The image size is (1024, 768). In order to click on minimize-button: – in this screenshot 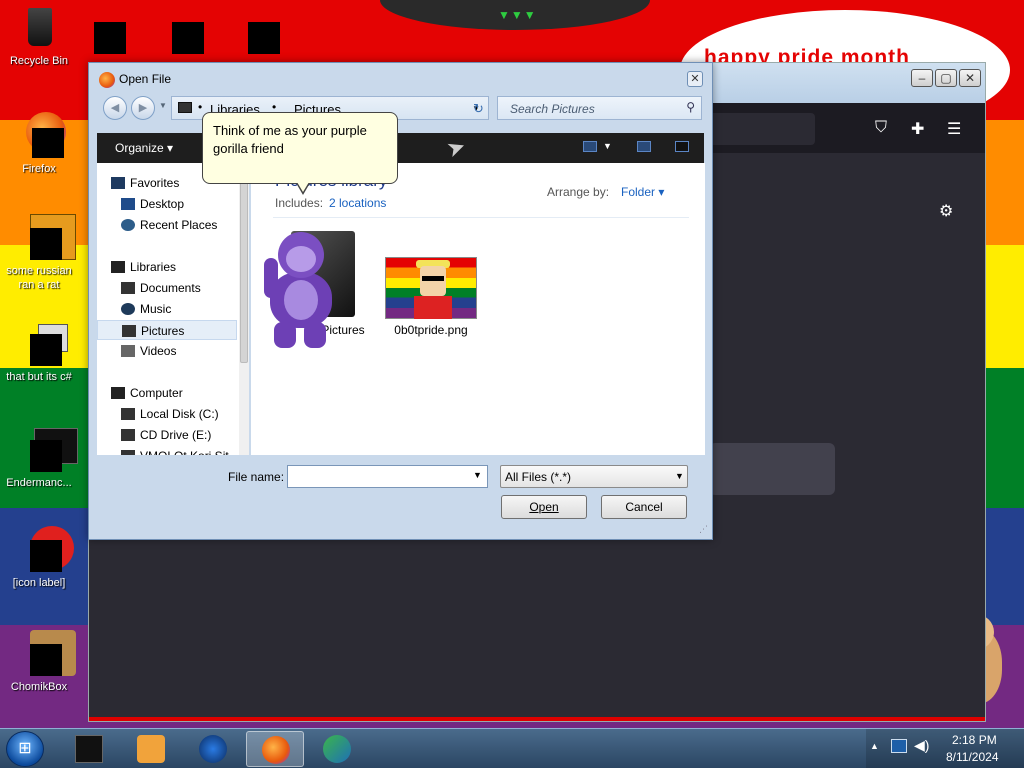, I will do `click(922, 78)`.